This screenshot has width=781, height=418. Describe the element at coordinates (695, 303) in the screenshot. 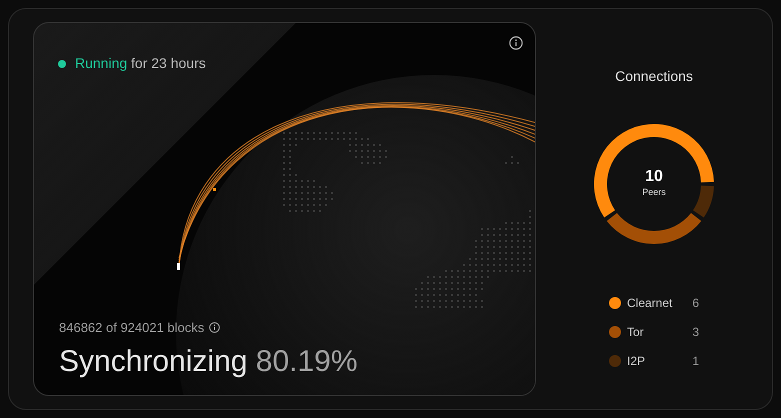

I see `legend-count: 6` at that location.